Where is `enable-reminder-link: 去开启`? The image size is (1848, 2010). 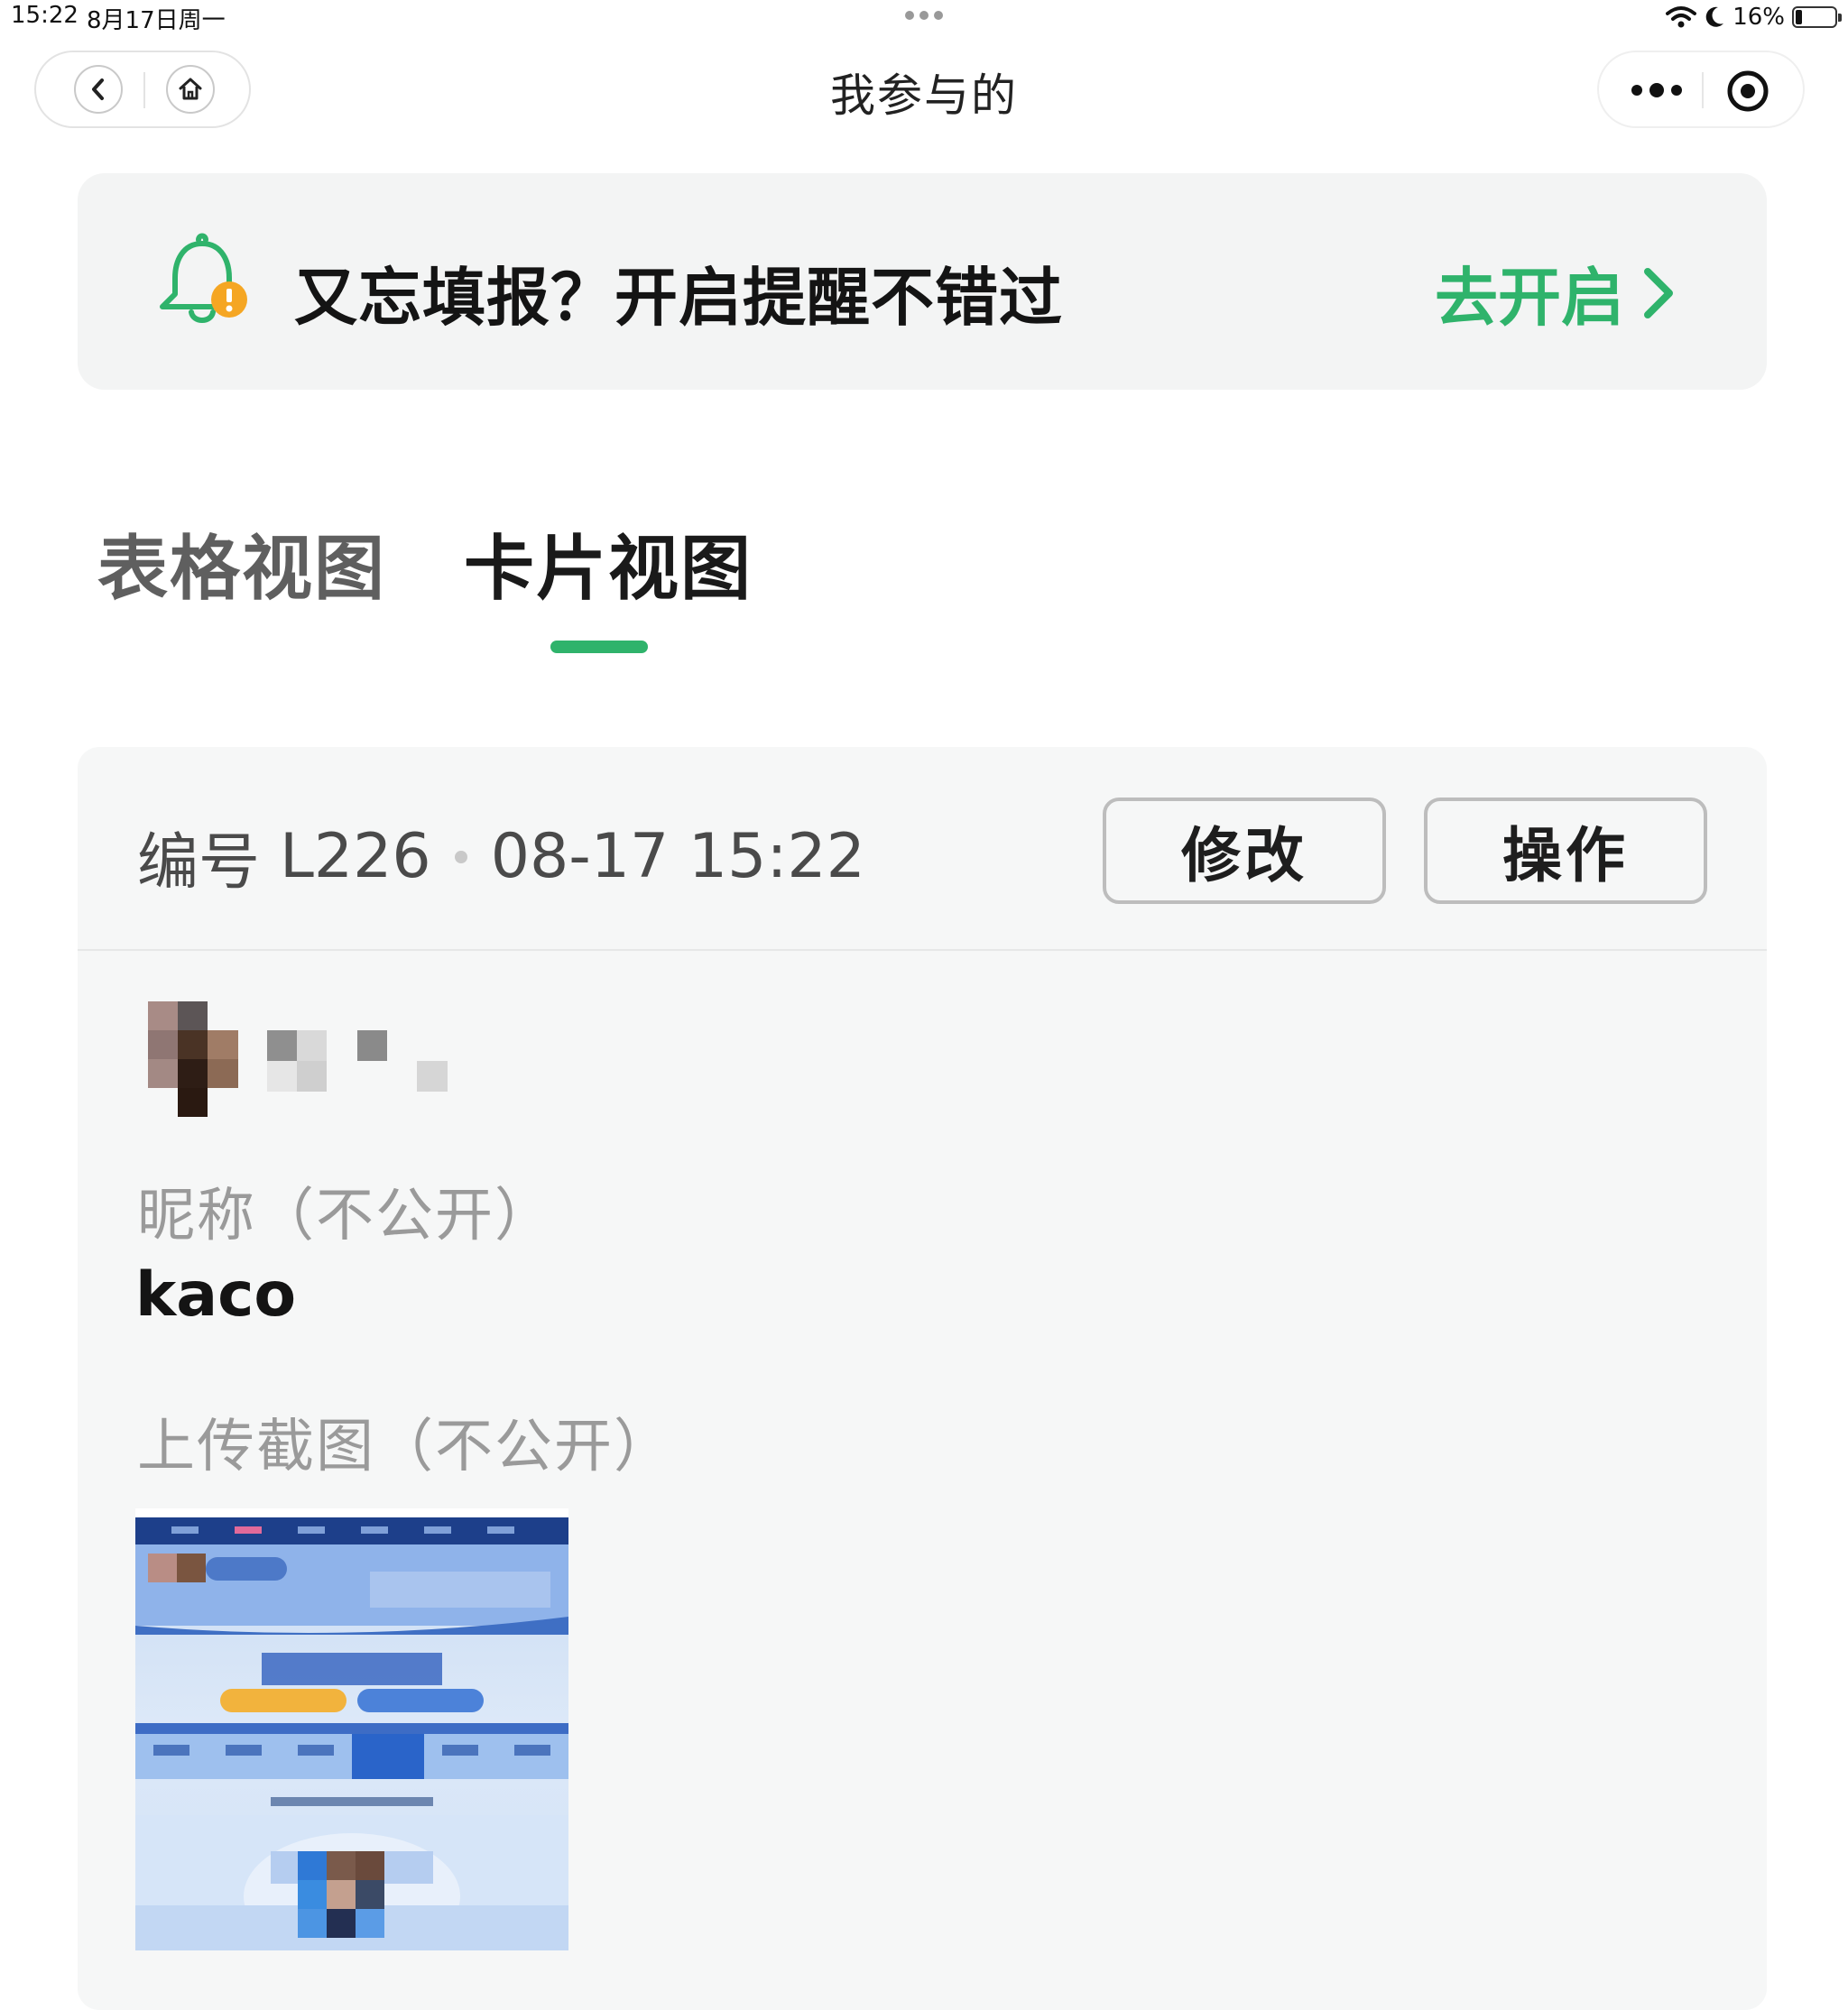
enable-reminder-link: 去开启 is located at coordinates (1556, 292).